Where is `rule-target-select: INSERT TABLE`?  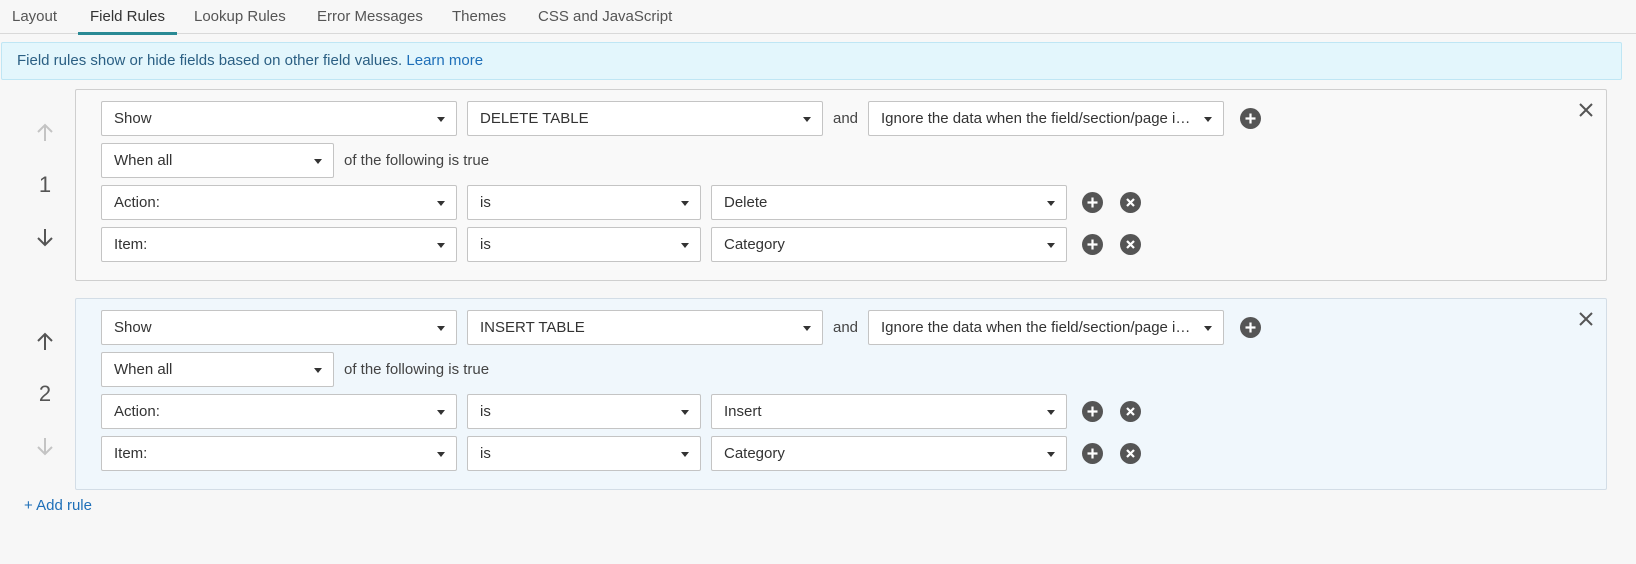 rule-target-select: INSERT TABLE is located at coordinates (645, 327).